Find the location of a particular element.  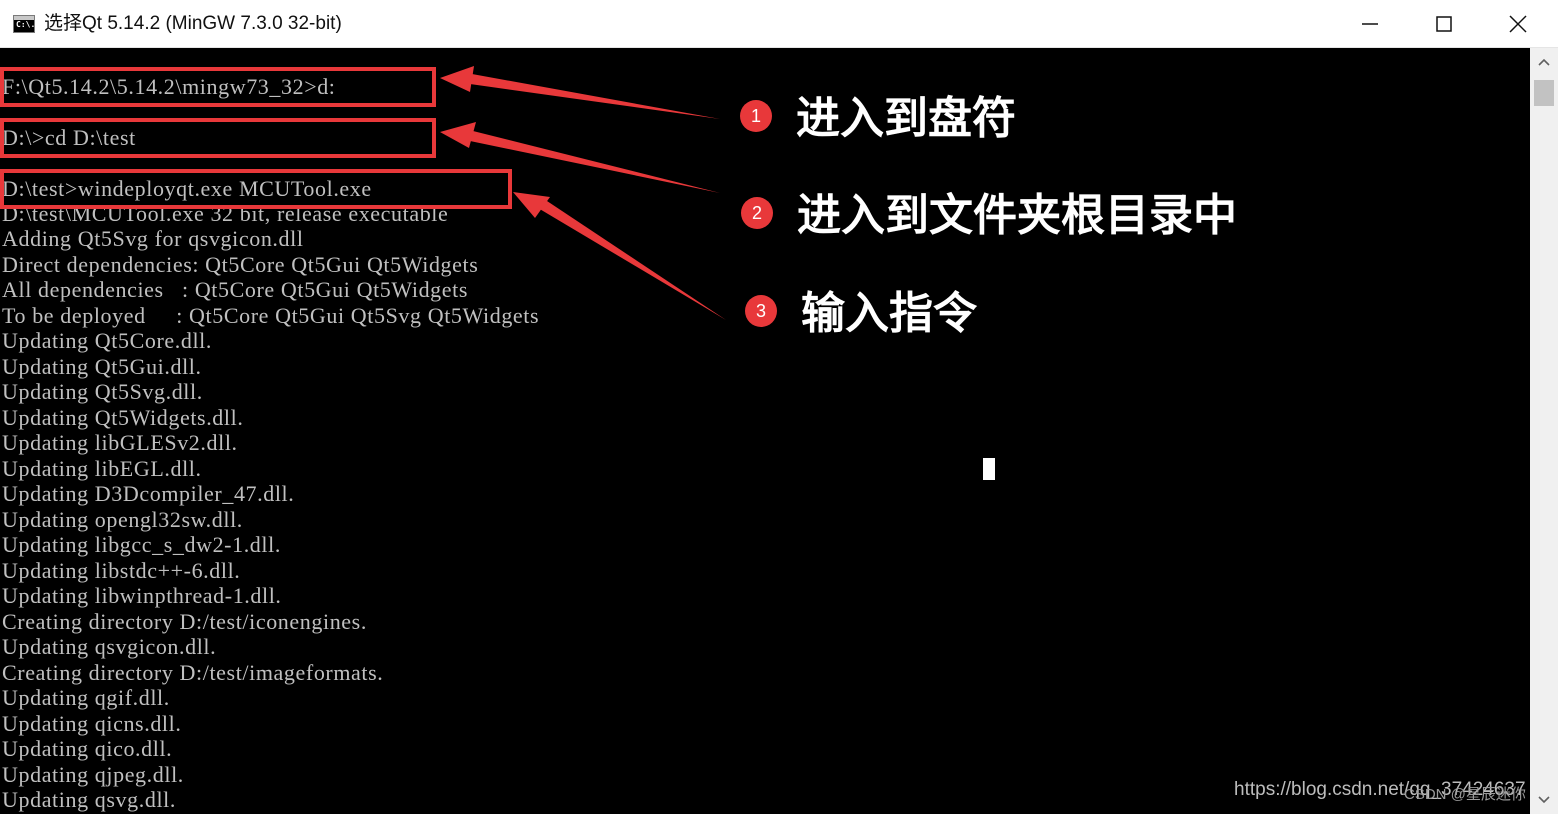

maximize-icon is located at coordinates (1444, 24).